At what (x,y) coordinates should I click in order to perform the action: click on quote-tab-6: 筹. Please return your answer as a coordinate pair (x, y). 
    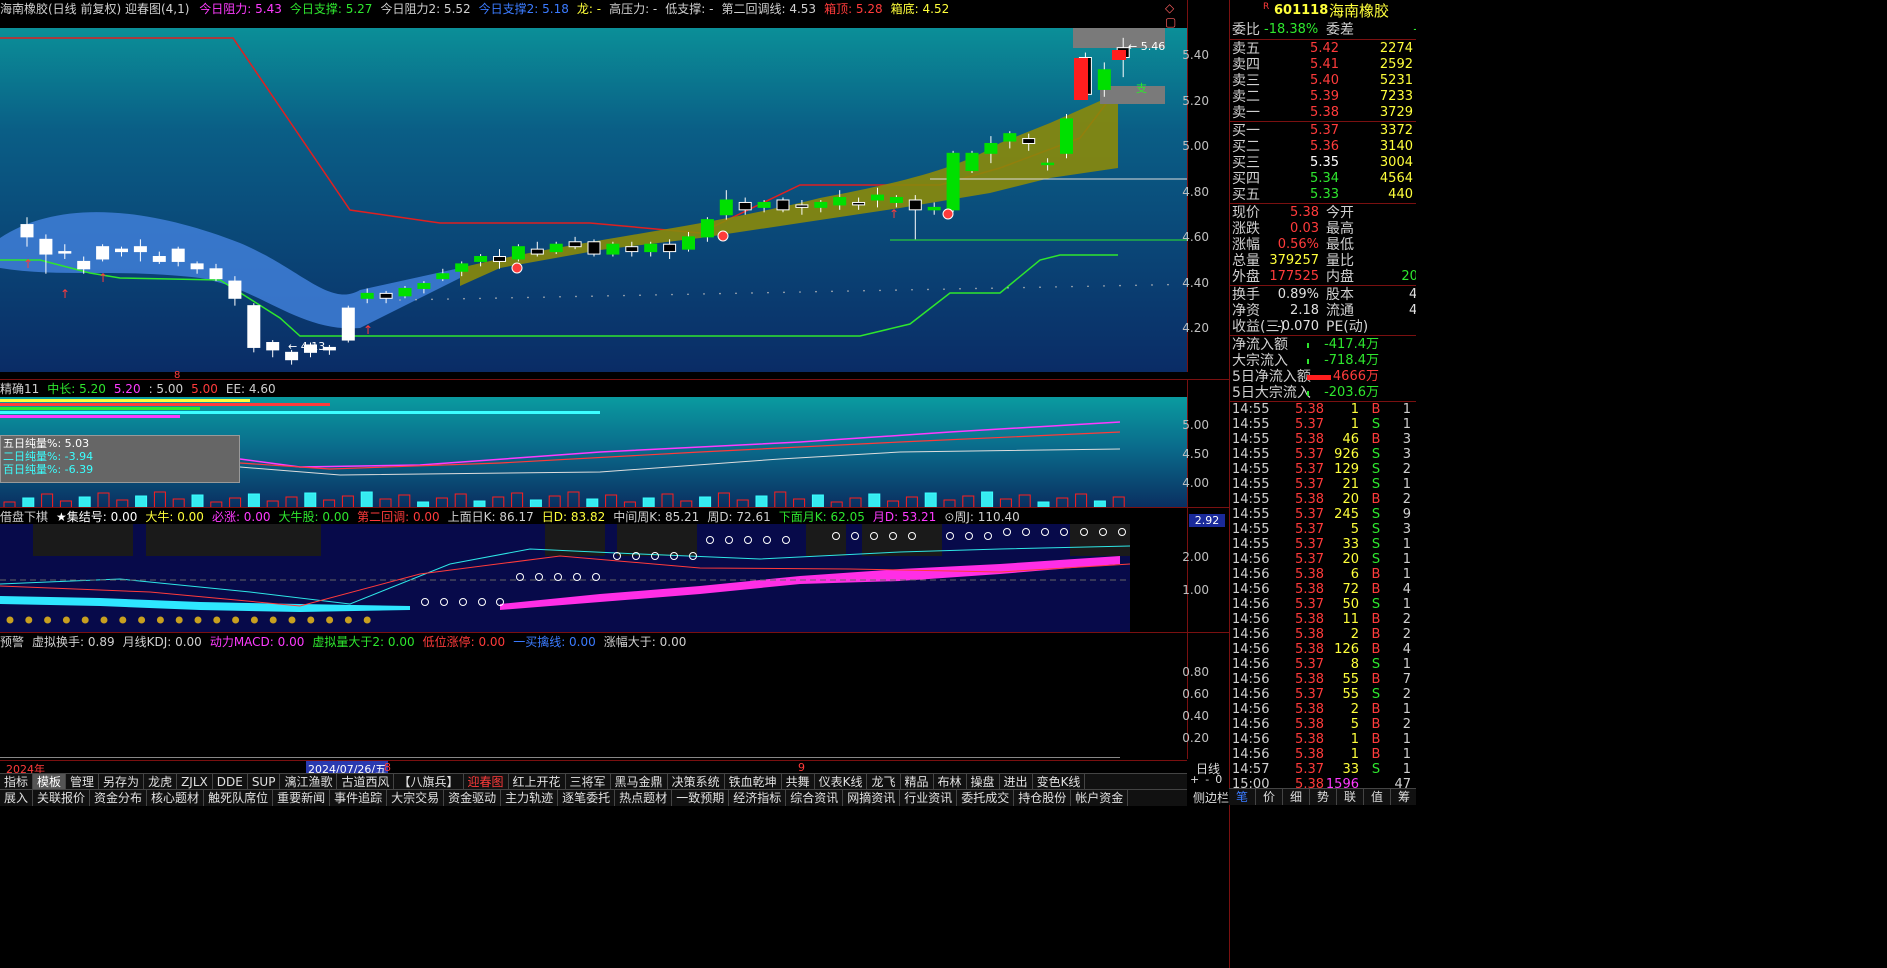
    Looking at the image, I should click on (1403, 797).